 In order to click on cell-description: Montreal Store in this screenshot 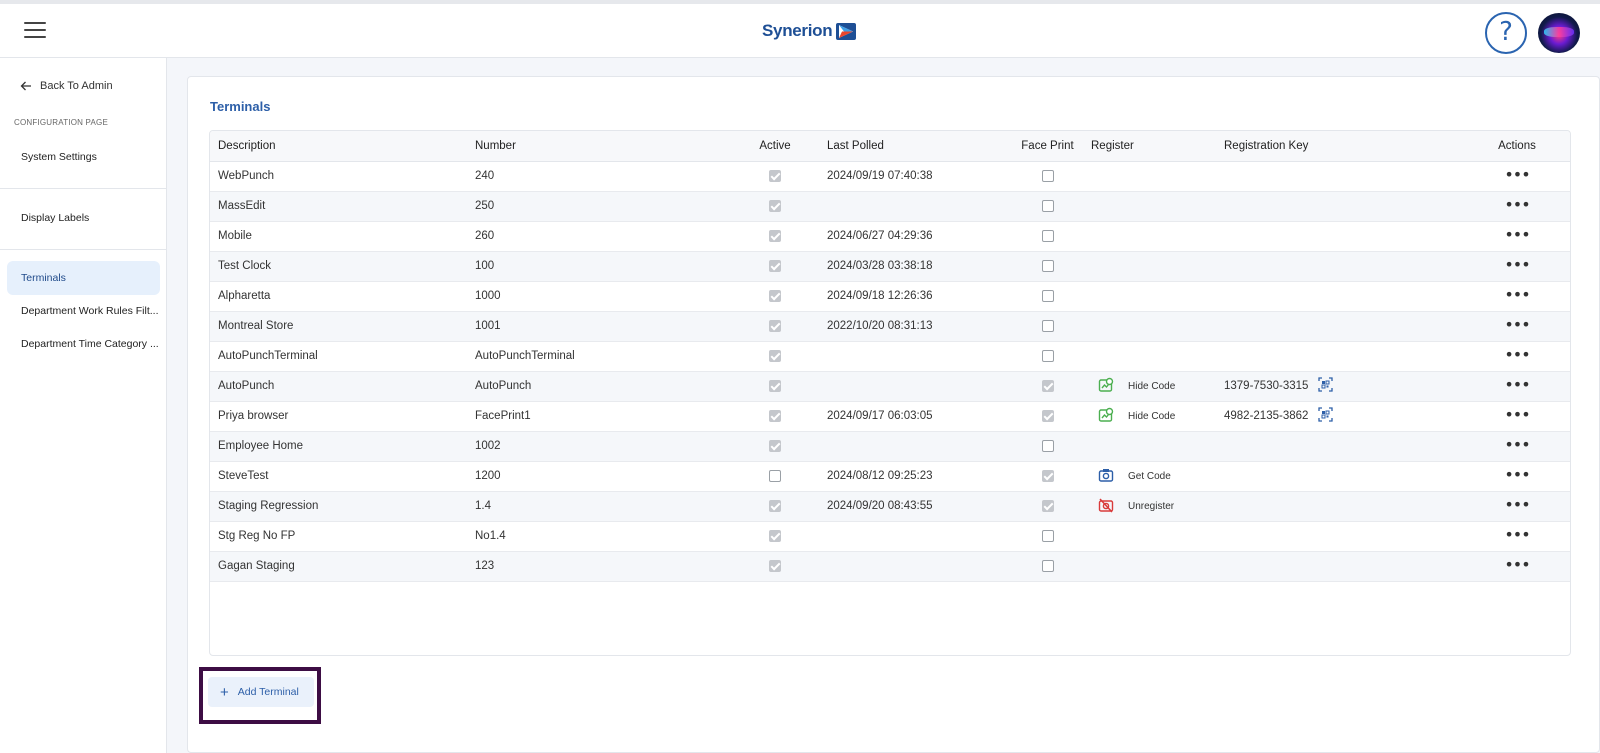, I will do `click(342, 326)`.